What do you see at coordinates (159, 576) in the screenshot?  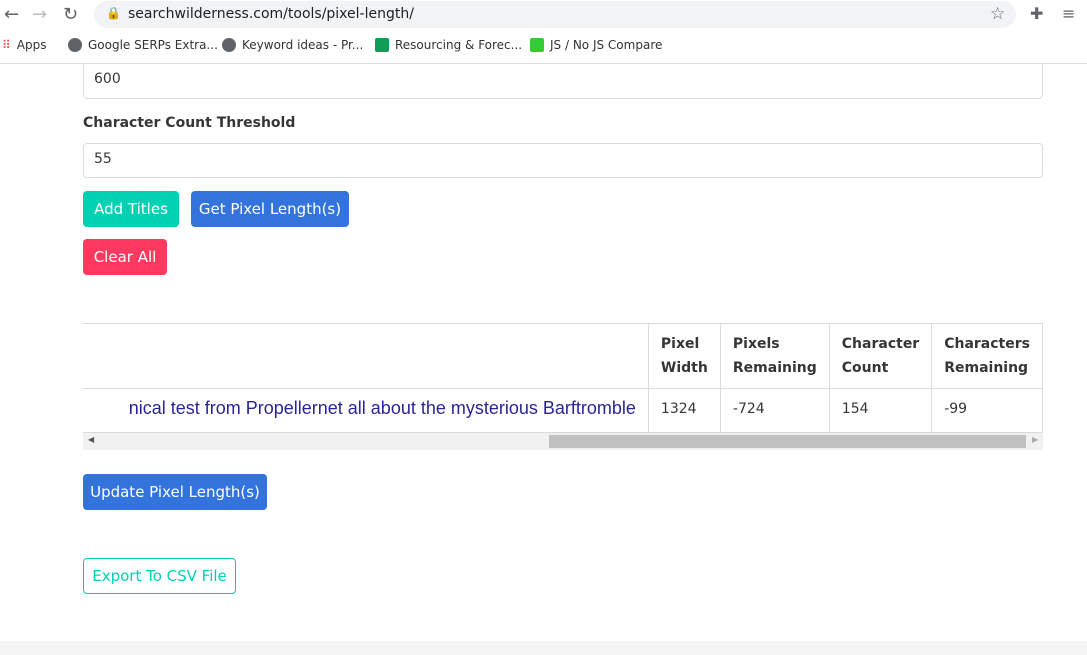 I see `export-csv-button: Export To CSV File` at bounding box center [159, 576].